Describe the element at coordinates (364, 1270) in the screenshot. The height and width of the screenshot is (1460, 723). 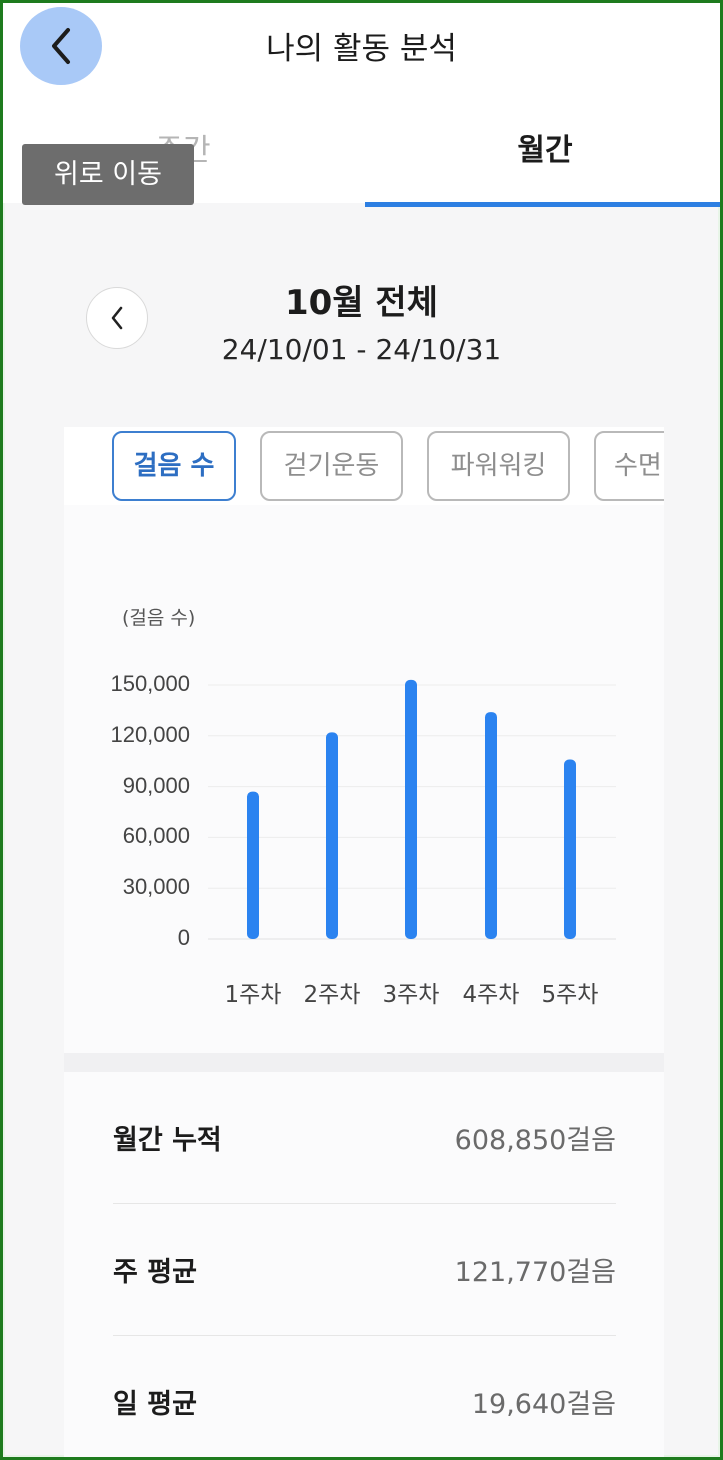
I see `stat-row-weekly-average: 주 평균 121,770걸음` at that location.